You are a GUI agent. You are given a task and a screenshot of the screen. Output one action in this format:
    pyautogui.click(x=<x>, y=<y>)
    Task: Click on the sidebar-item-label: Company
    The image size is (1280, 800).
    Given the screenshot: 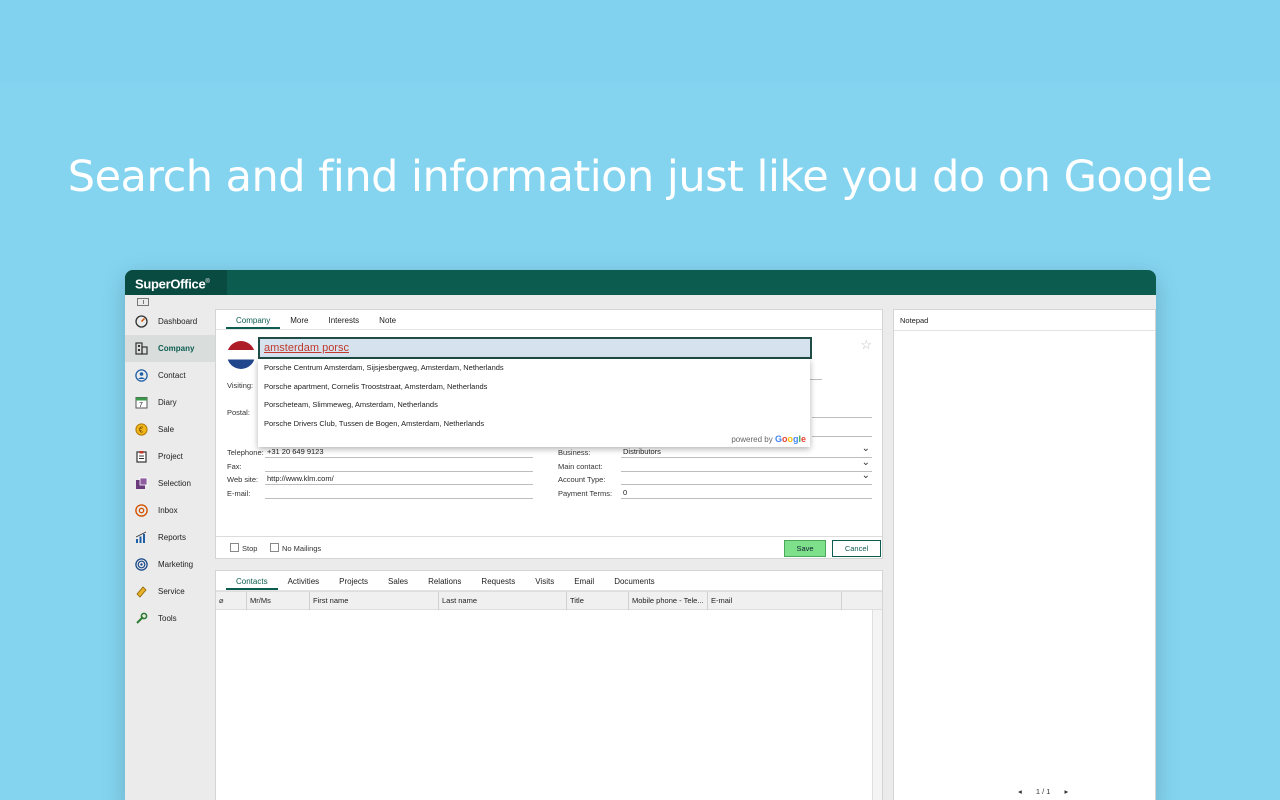 What is the action you would take?
    pyautogui.click(x=176, y=348)
    